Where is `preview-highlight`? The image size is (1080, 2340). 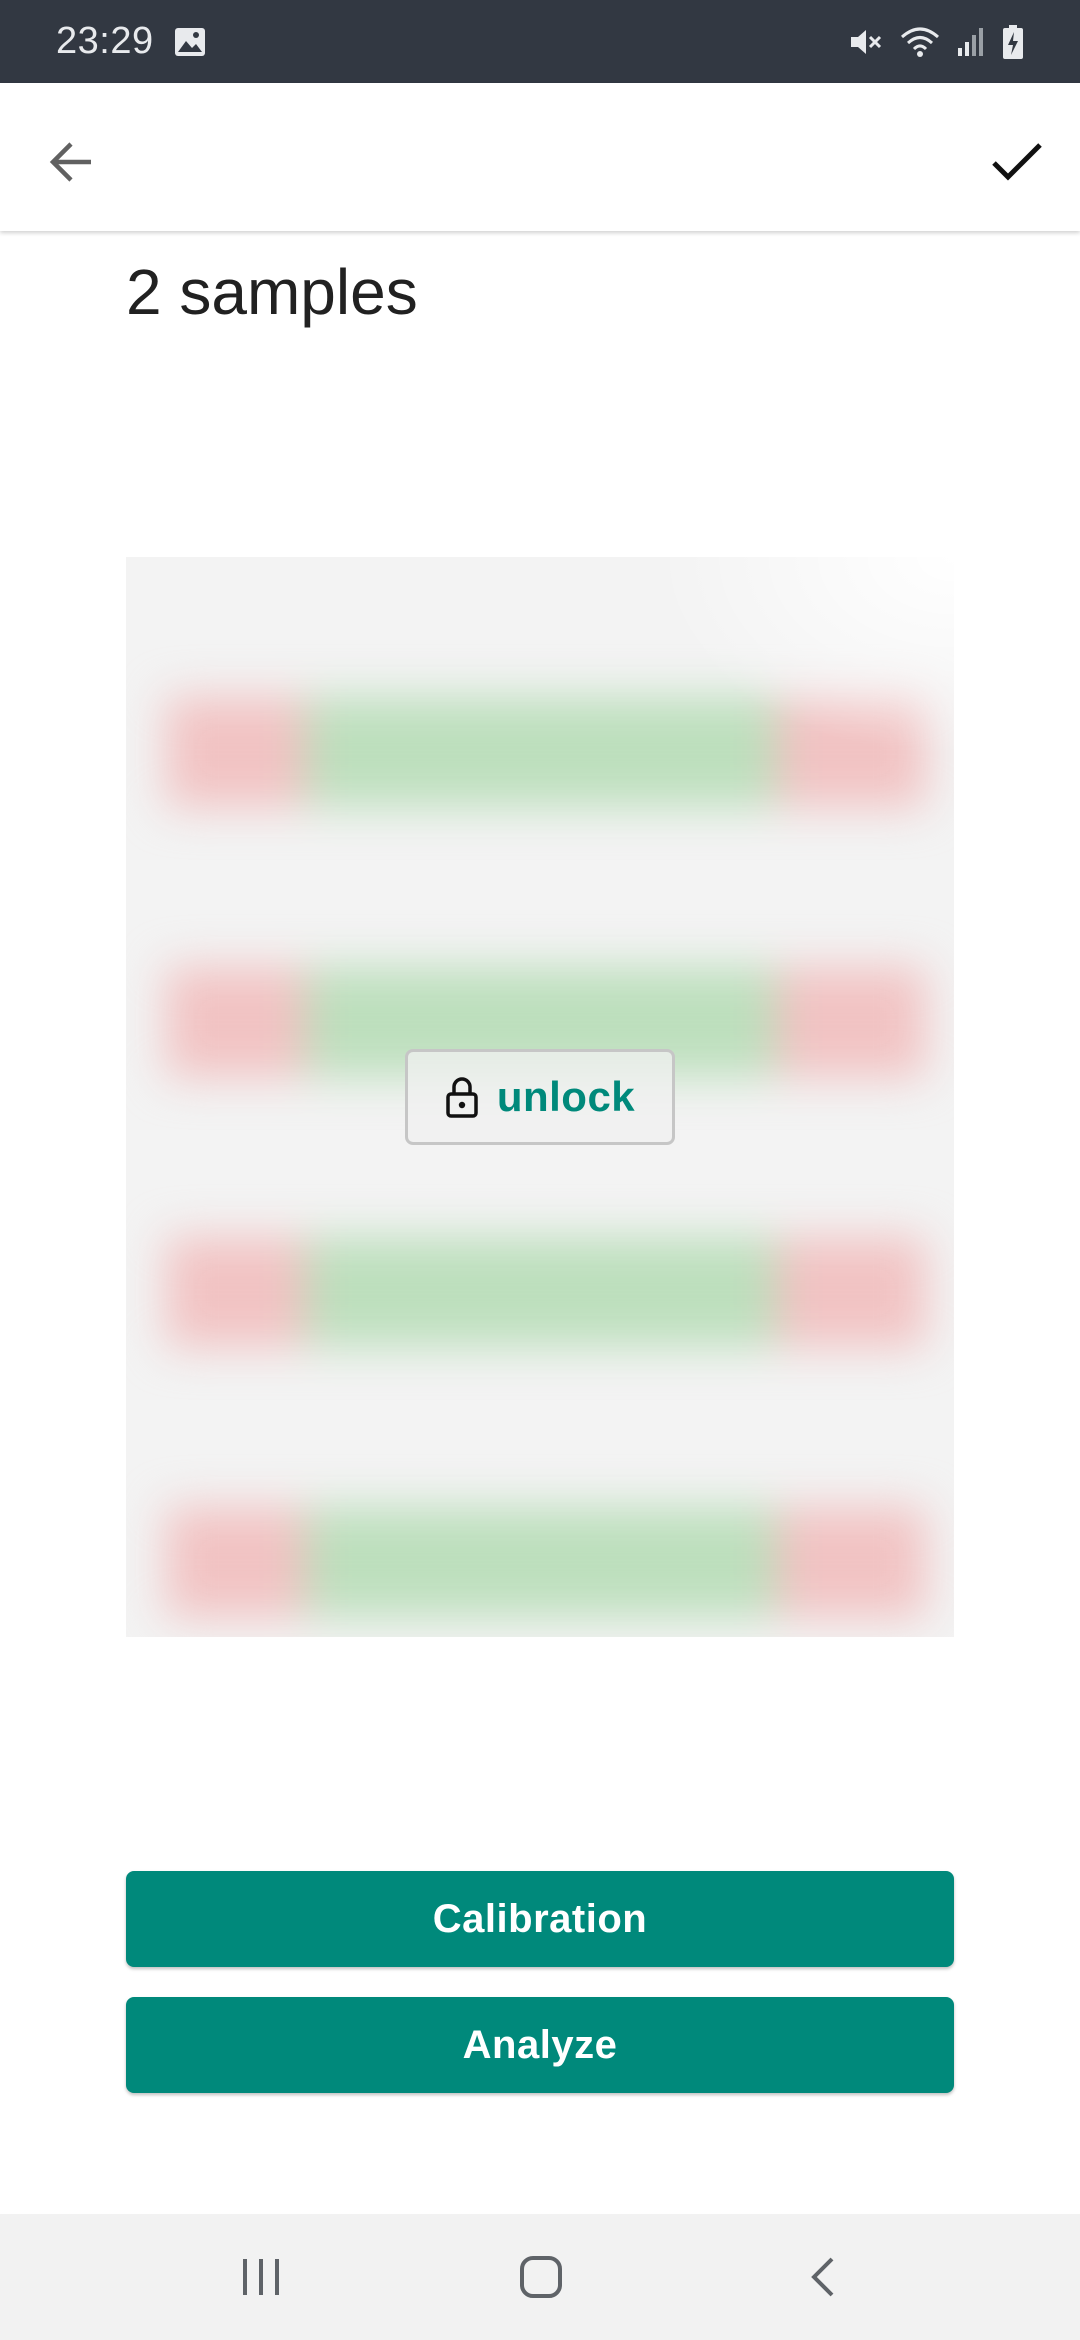 preview-highlight is located at coordinates (804, 657).